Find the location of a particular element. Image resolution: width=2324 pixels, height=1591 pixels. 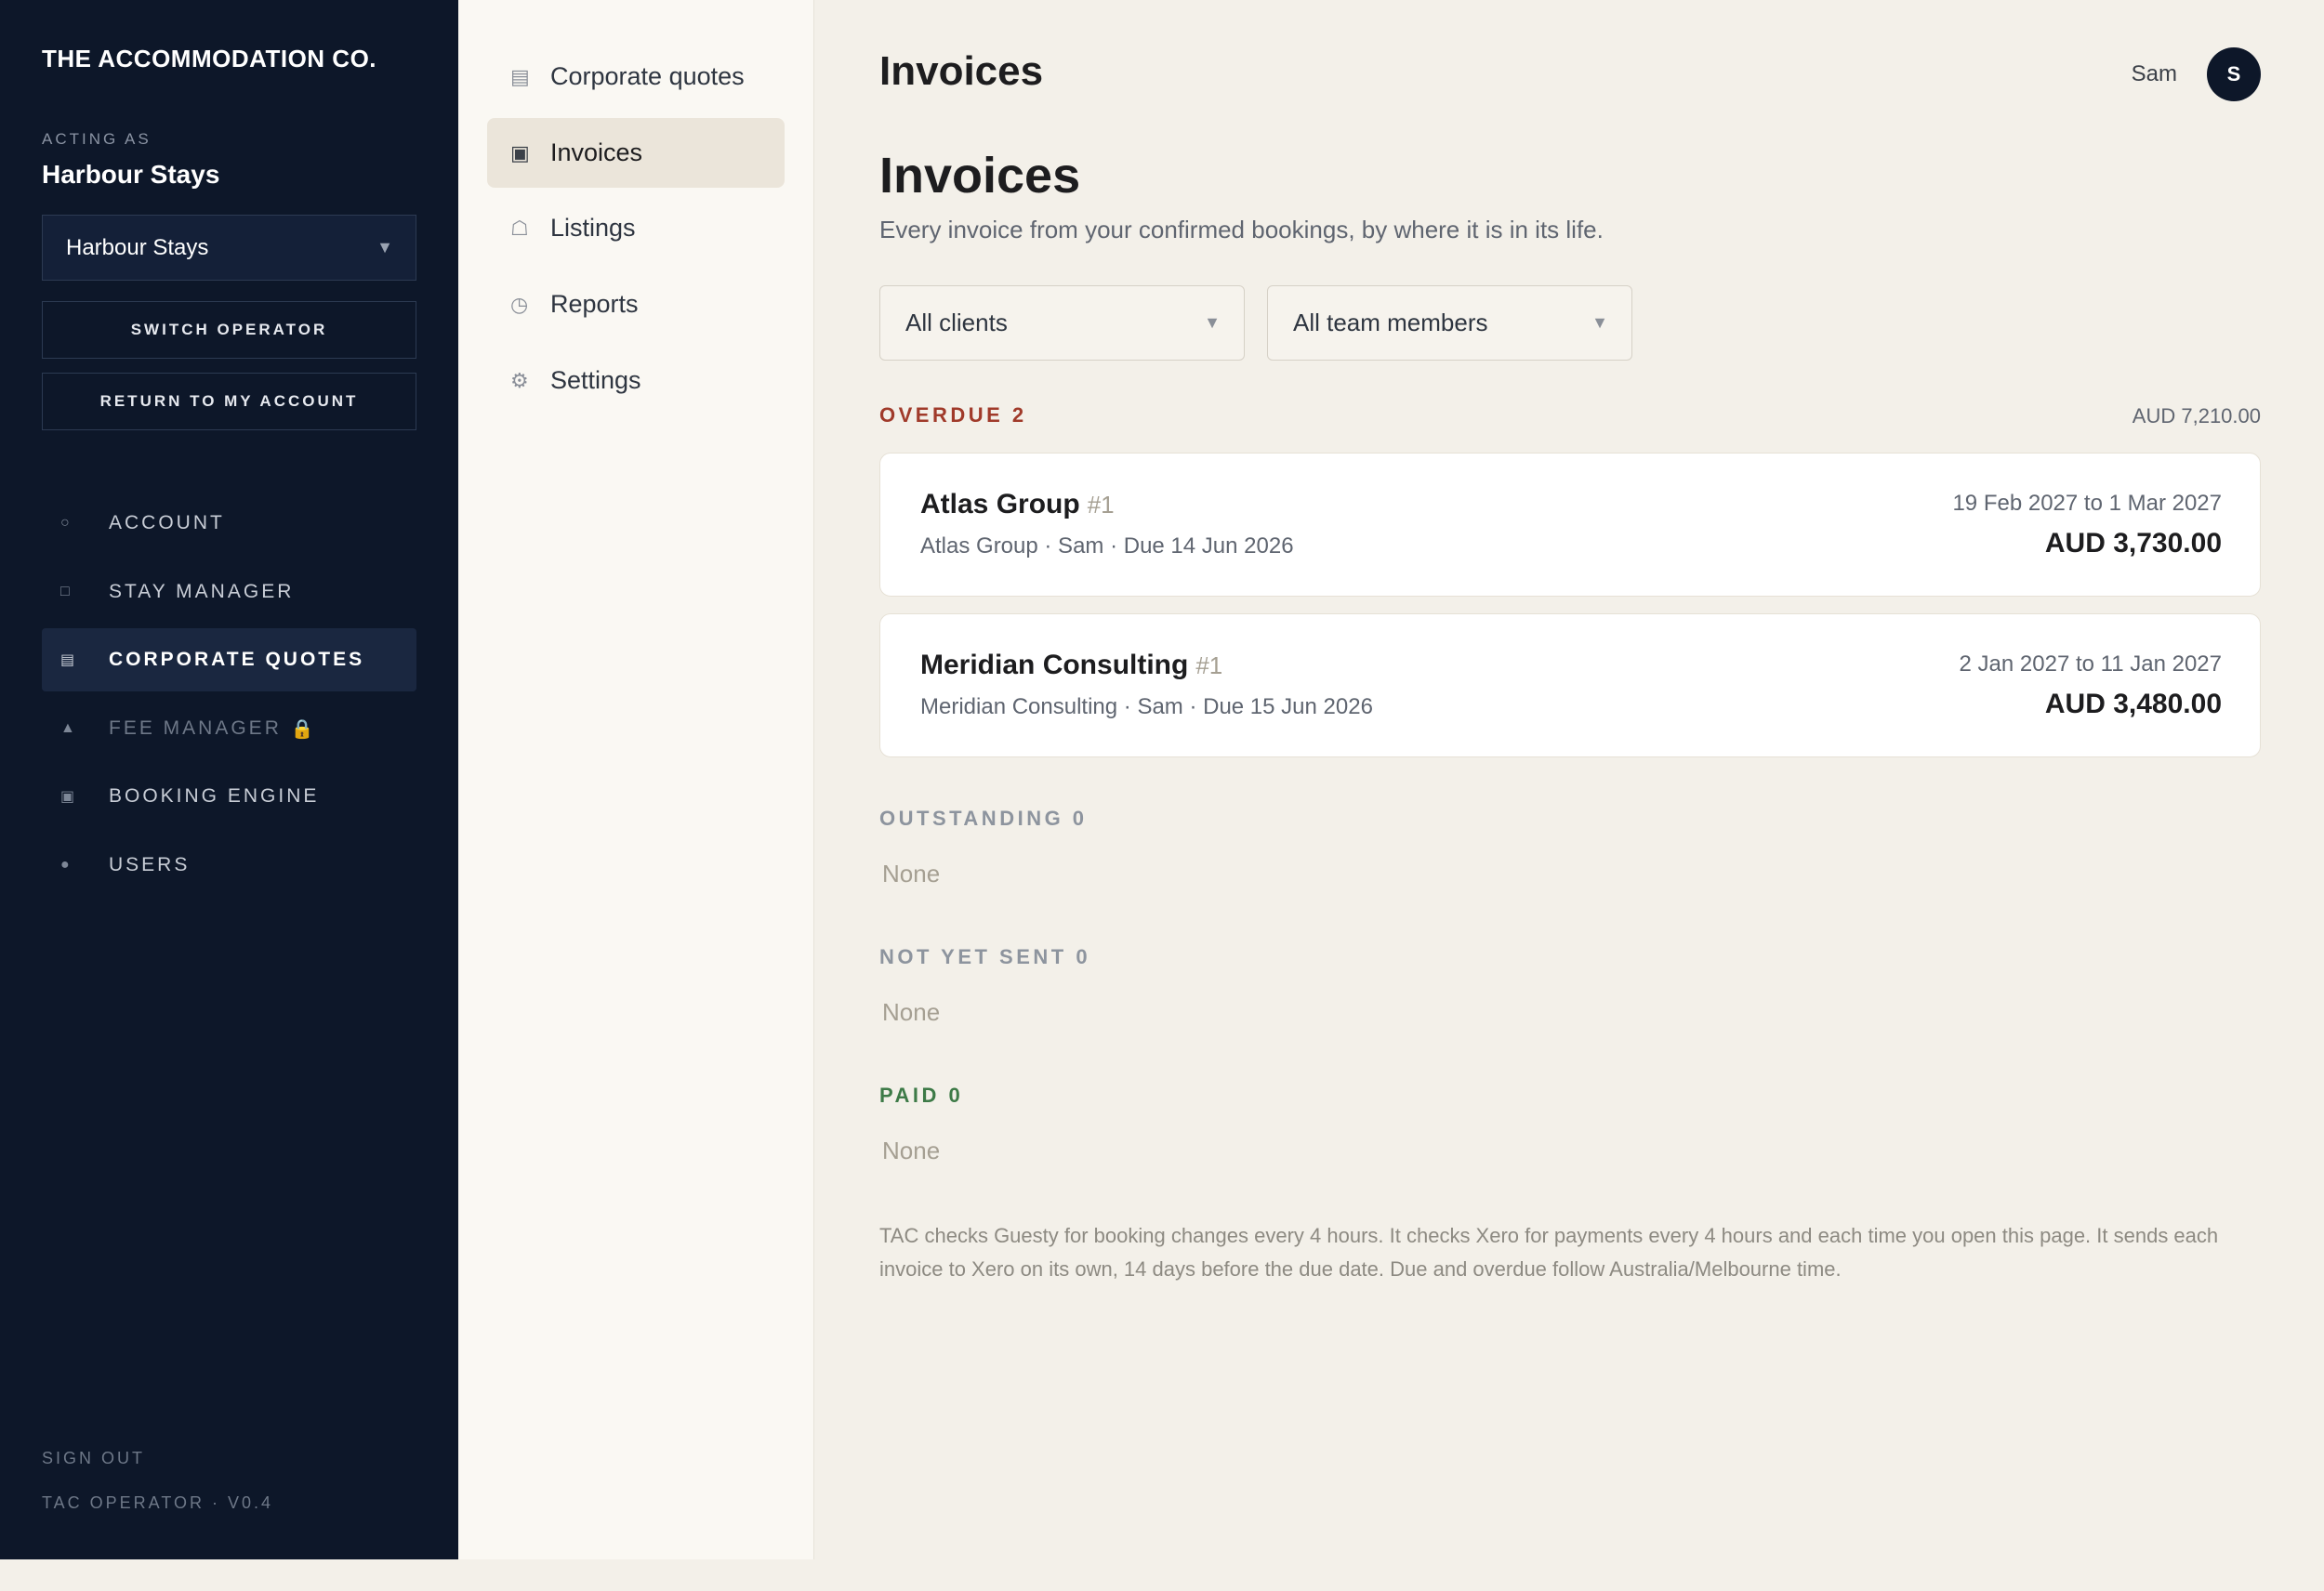

sidebar-item-fee-manager: ▲ FEE MANAGER 🔒 is located at coordinates (229, 728).